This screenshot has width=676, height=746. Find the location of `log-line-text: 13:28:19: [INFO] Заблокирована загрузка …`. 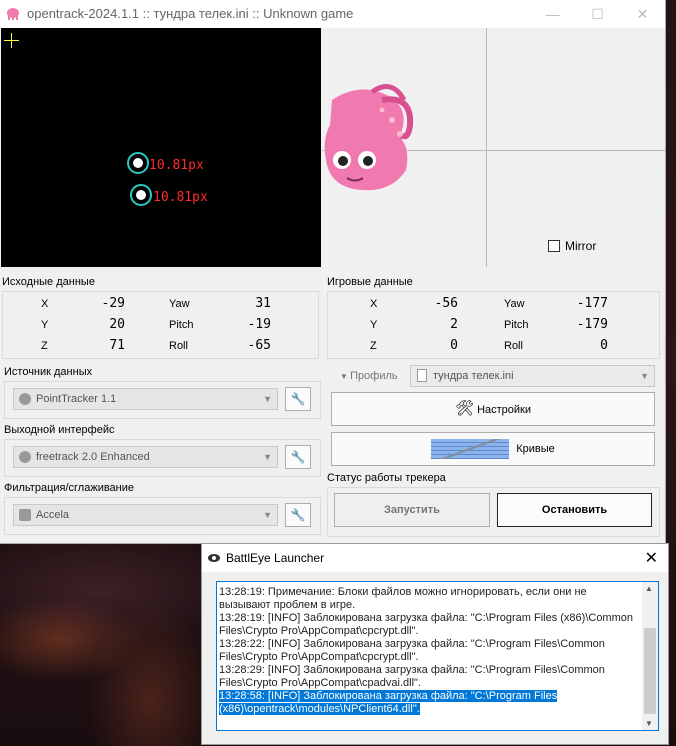

log-line-text: 13:28:19: [INFO] Заблокирована загрузка … is located at coordinates (426, 624).